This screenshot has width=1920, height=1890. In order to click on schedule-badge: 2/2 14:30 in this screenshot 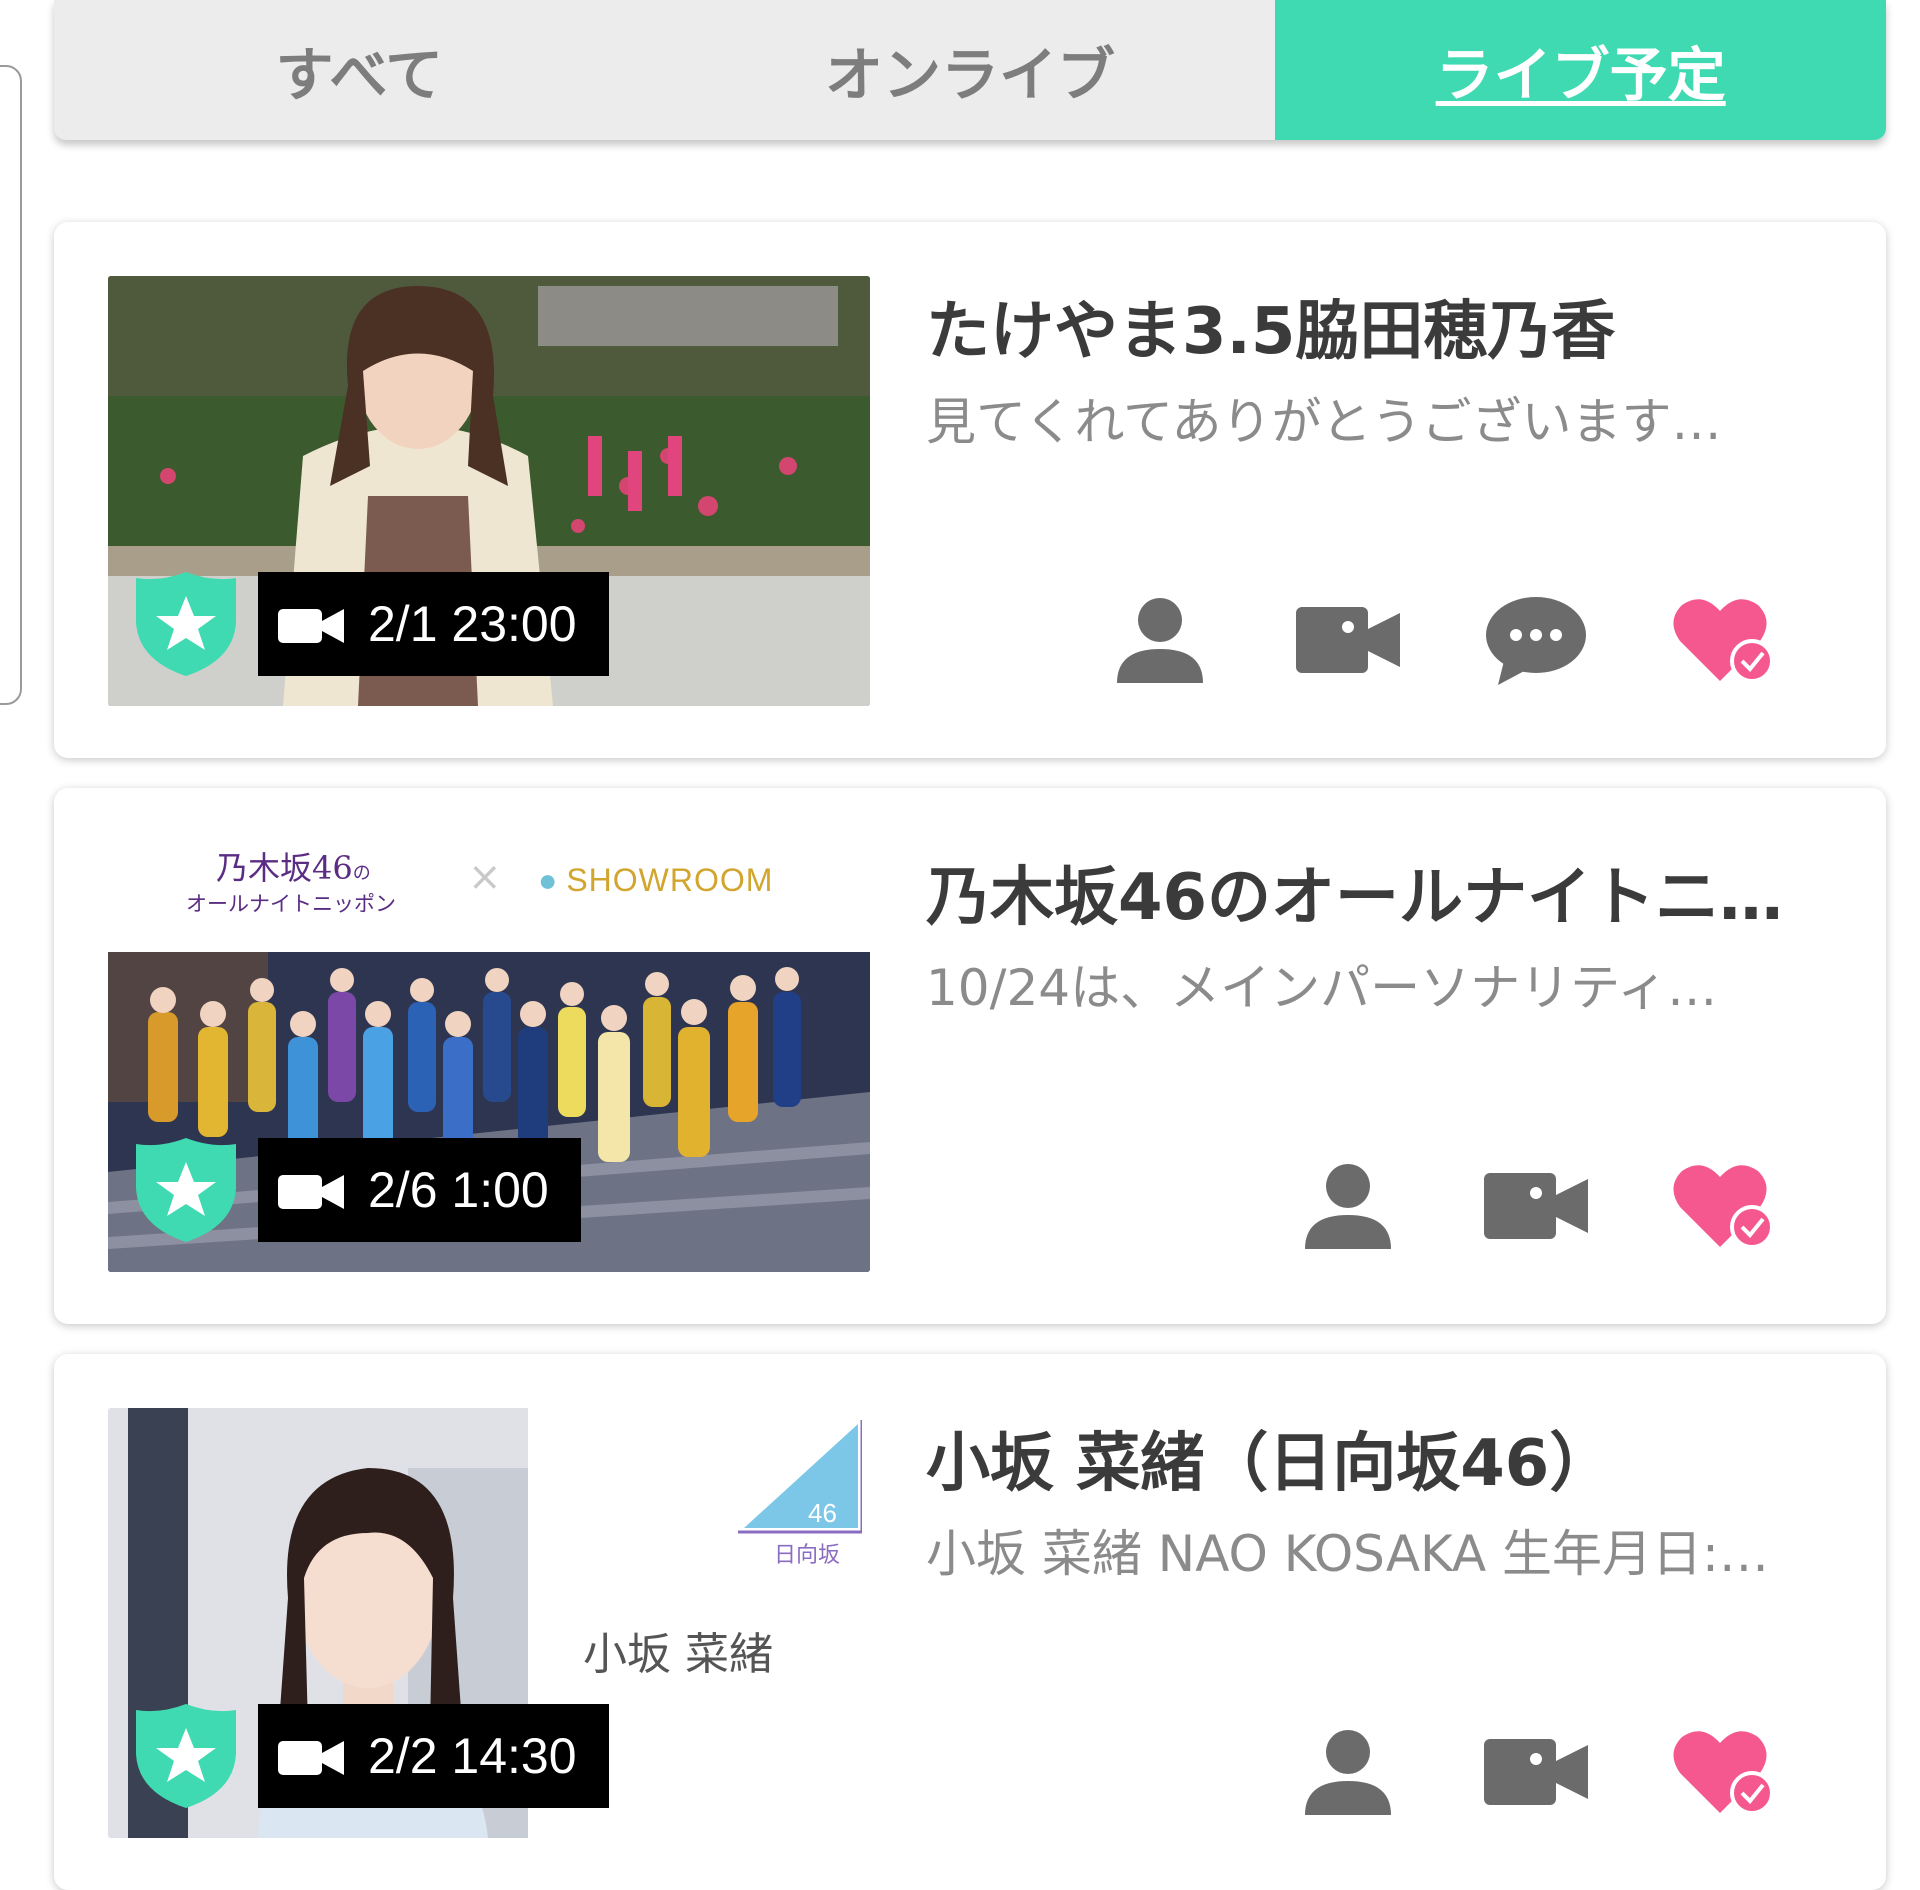, I will do `click(433, 1756)`.